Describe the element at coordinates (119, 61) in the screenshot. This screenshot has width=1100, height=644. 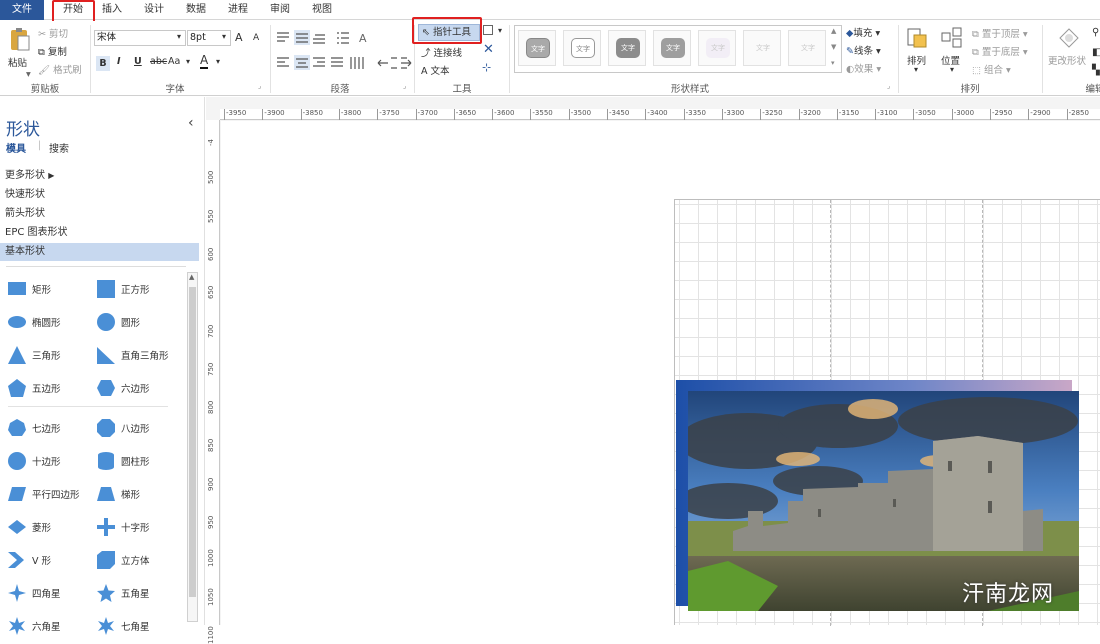
I see `italic-button: I` at that location.